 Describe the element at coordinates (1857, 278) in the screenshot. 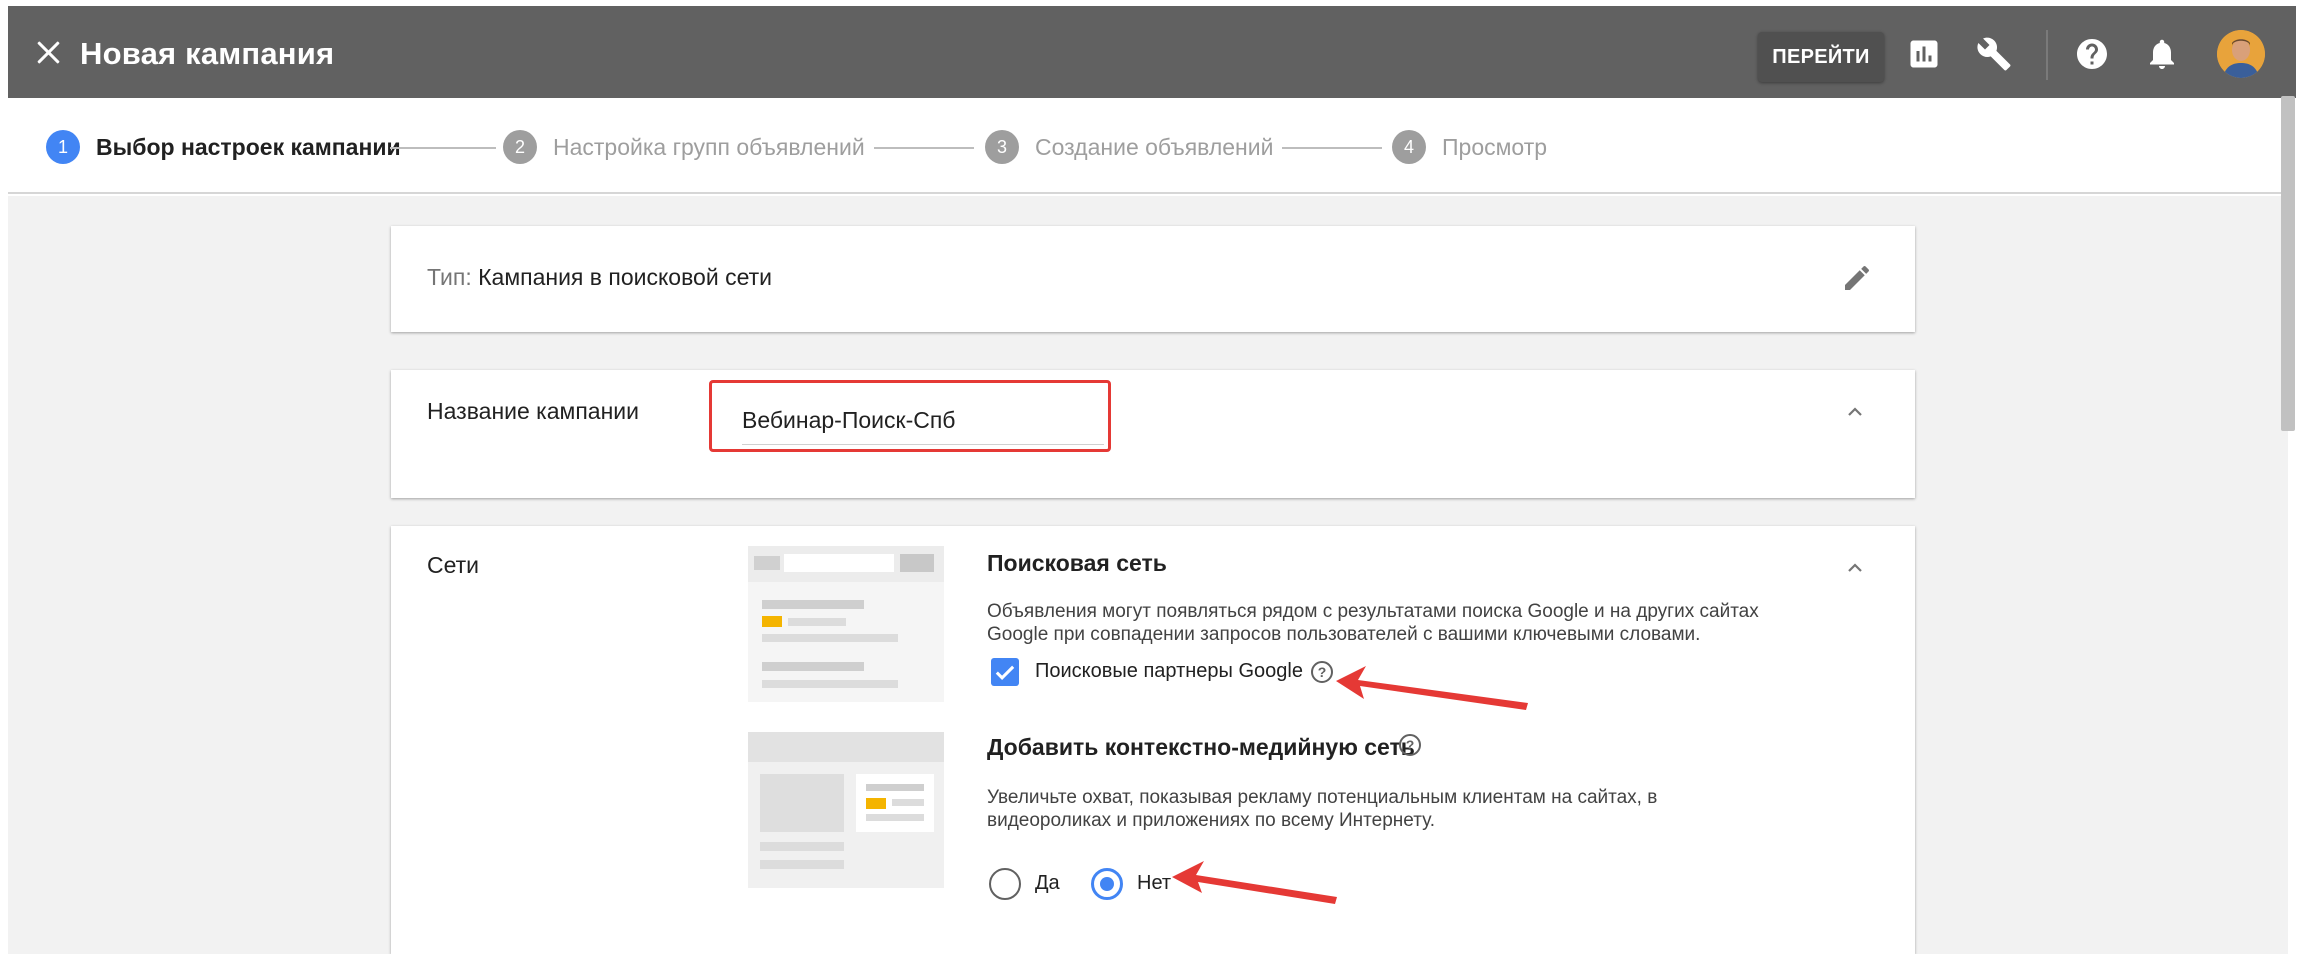

I see `pencil-icon` at that location.